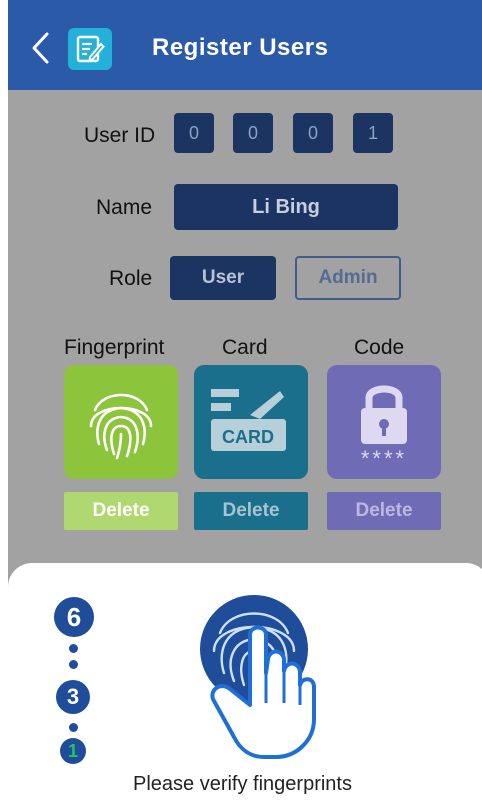 The height and width of the screenshot is (812, 482). Describe the element at coordinates (245, 347) in the screenshot. I see `card-label: Card` at that location.